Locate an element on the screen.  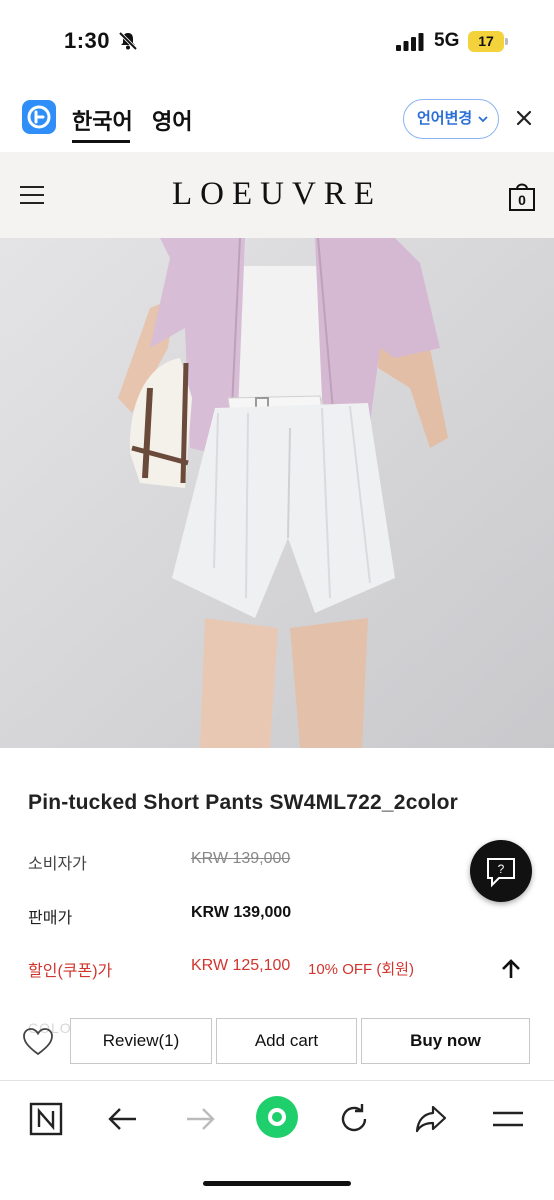
chat-bubble-icon: ? is located at coordinates (501, 873).